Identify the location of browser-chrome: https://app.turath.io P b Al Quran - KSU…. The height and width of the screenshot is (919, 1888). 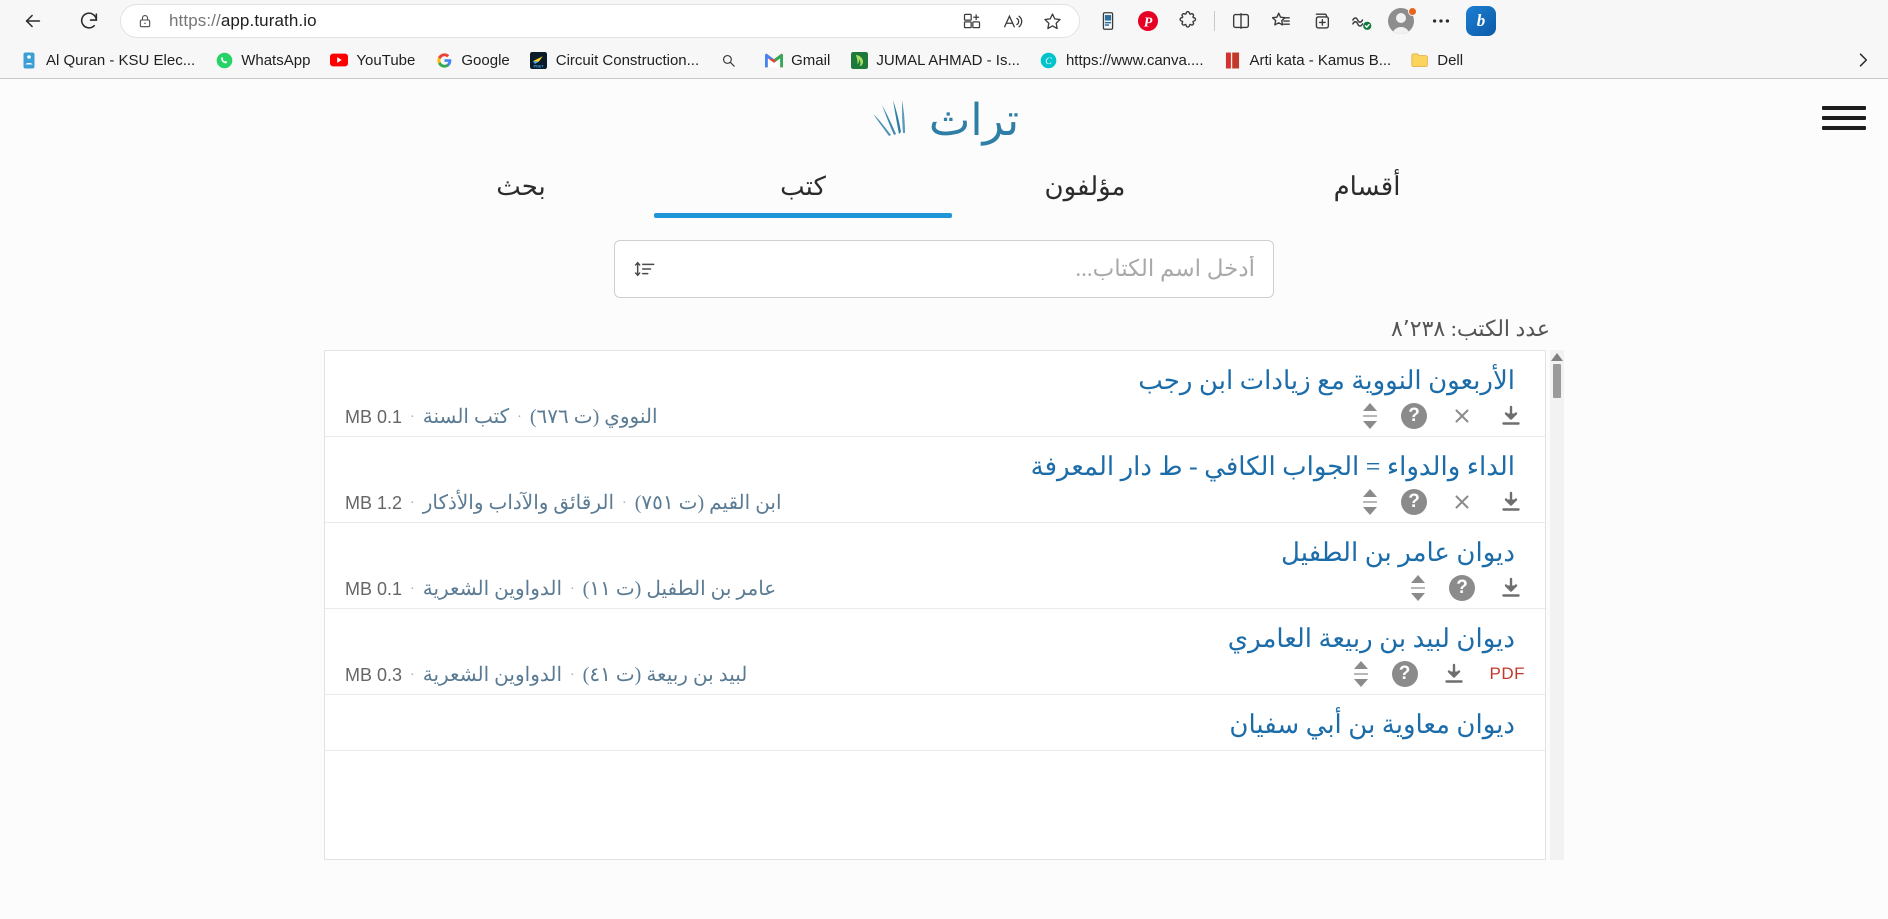
(944, 39).